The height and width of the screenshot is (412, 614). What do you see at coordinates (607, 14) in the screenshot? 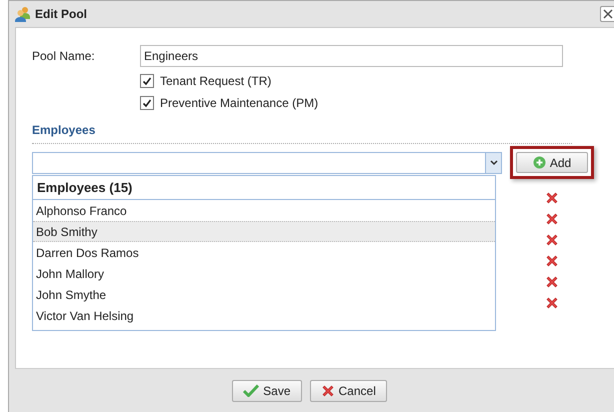
I see `close-button` at bounding box center [607, 14].